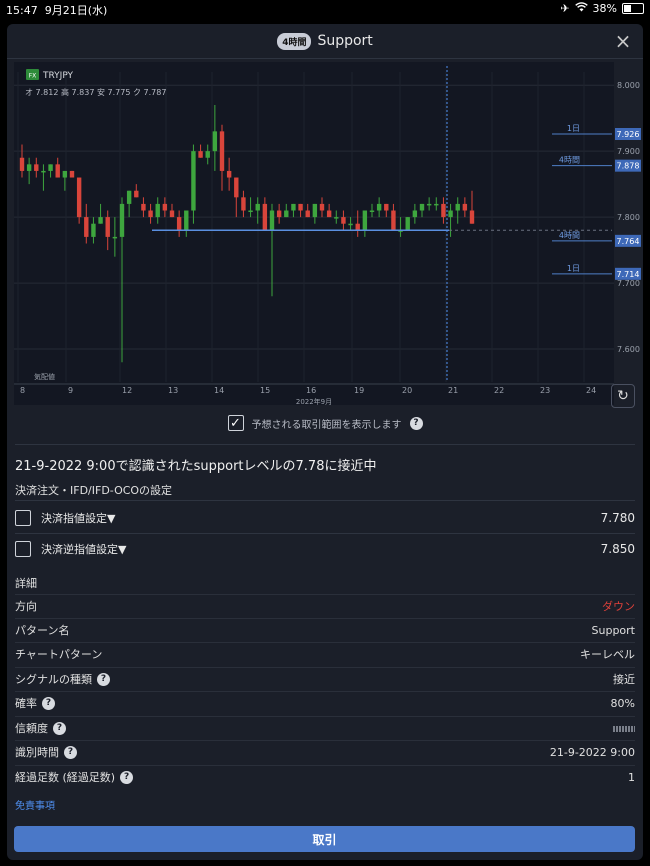 This screenshot has height=866, width=650. What do you see at coordinates (78, 518) in the screenshot?
I see `take-profit-label: 決済指値設定▼` at bounding box center [78, 518].